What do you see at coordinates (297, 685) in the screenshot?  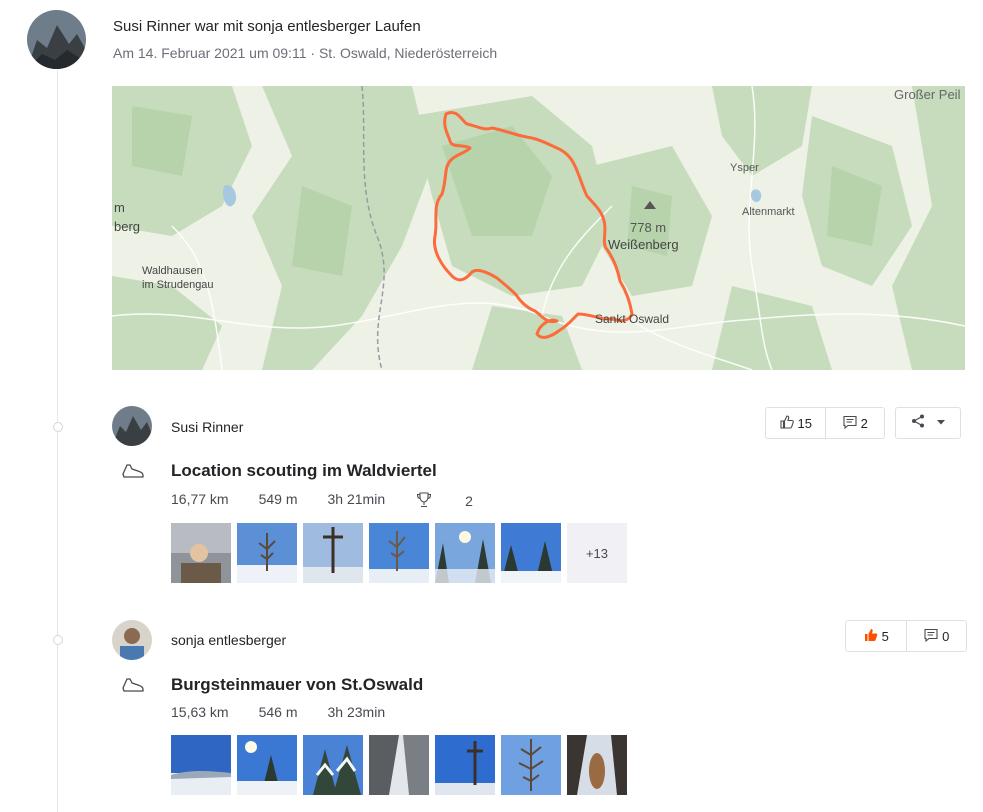 I see `activity-title: Burgsteinmauer von St.Oswald` at bounding box center [297, 685].